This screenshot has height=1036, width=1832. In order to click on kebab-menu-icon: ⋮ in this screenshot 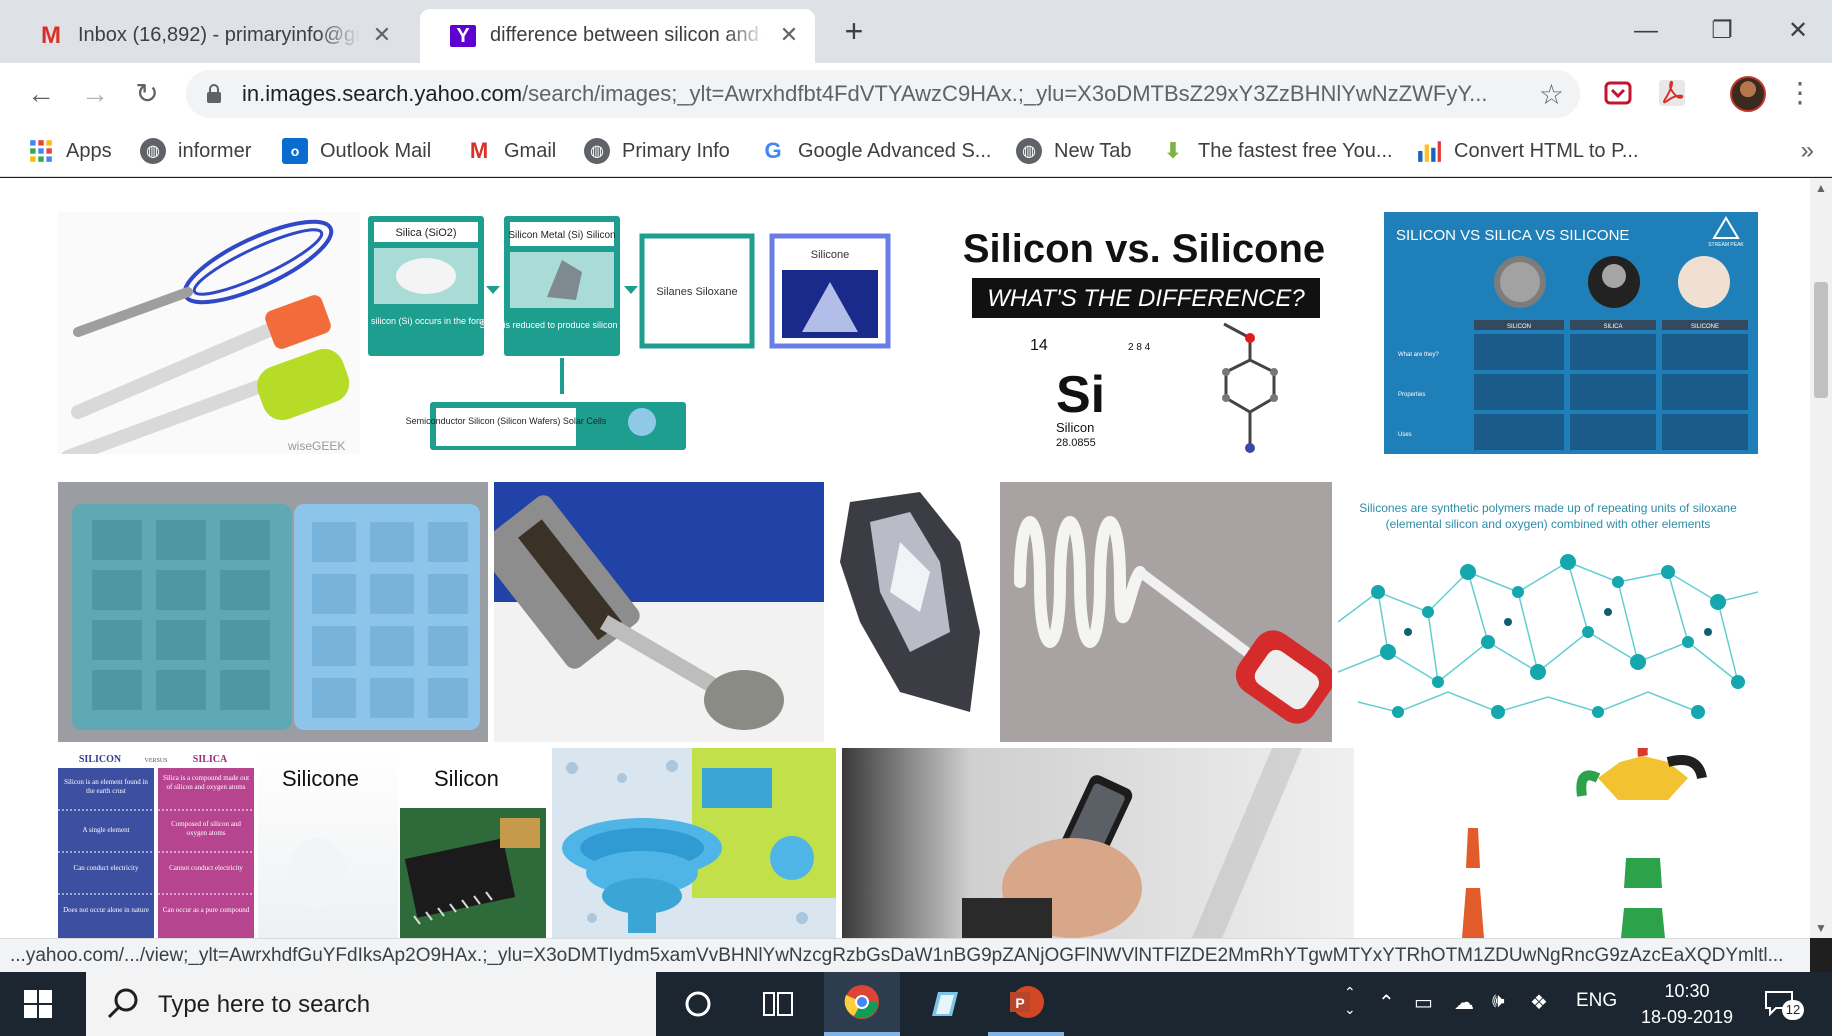, I will do `click(1800, 94)`.